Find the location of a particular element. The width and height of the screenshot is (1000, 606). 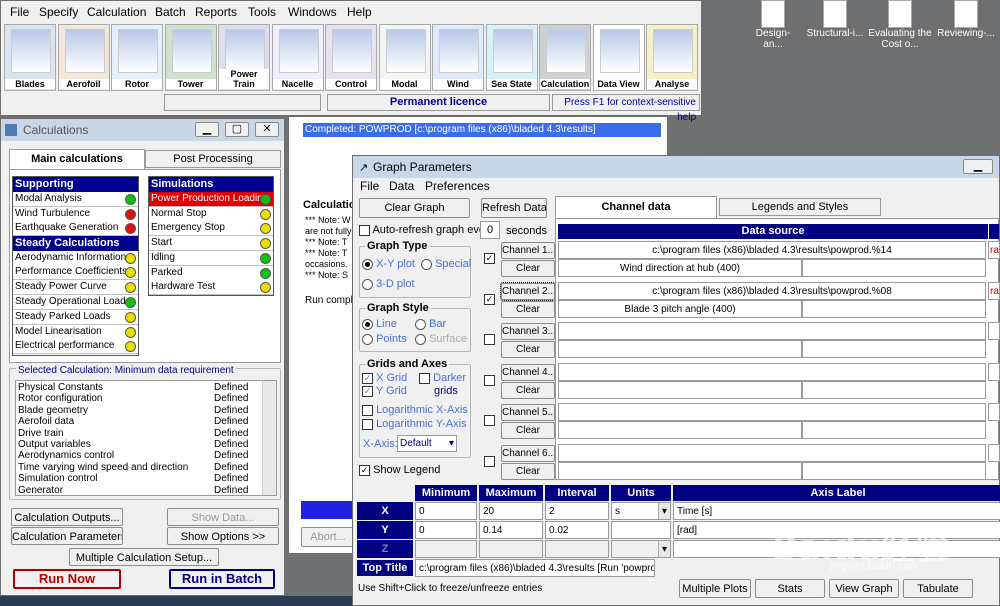

toolbar-button-data-view: Data View is located at coordinates (618, 57).